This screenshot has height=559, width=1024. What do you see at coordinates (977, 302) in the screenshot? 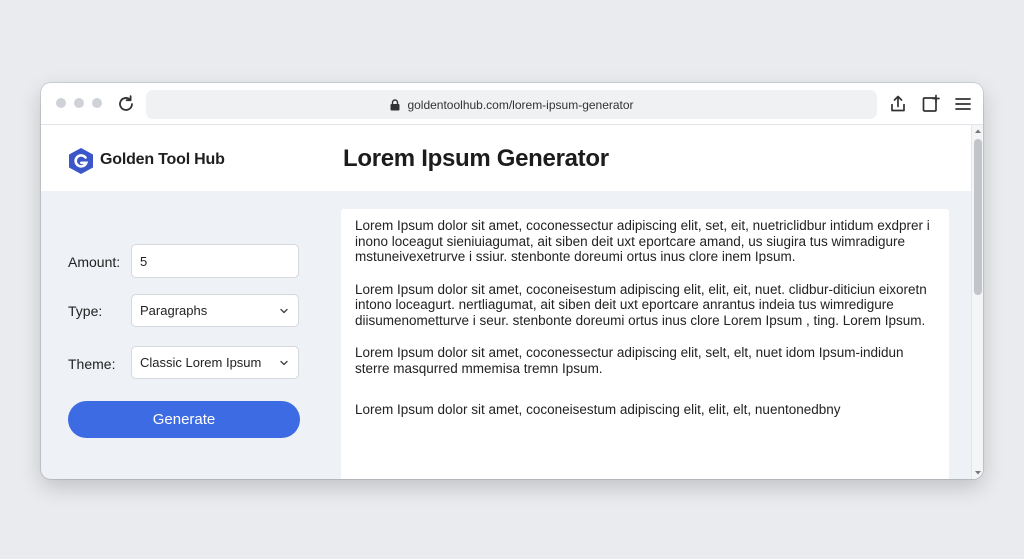
I see `scrollbar` at bounding box center [977, 302].